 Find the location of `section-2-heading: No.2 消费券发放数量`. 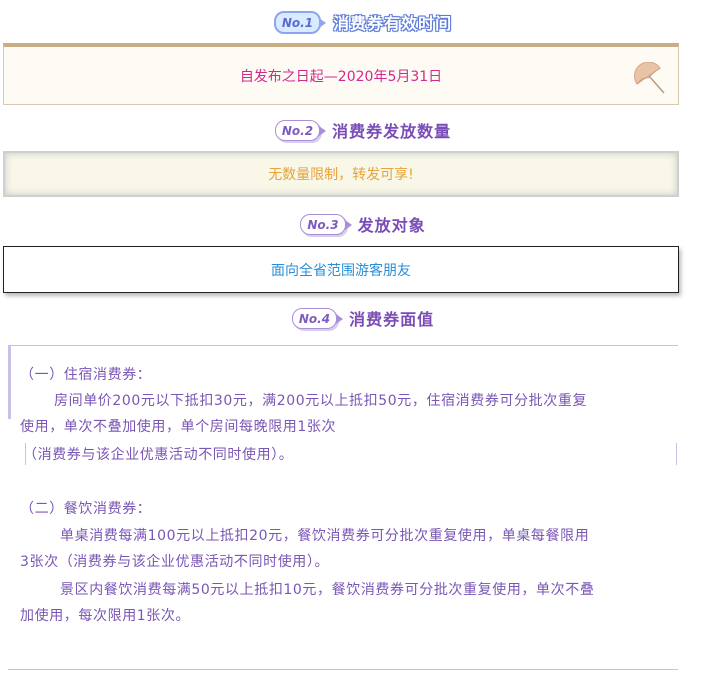

section-2-heading: No.2 消费券发放数量 is located at coordinates (363, 130).